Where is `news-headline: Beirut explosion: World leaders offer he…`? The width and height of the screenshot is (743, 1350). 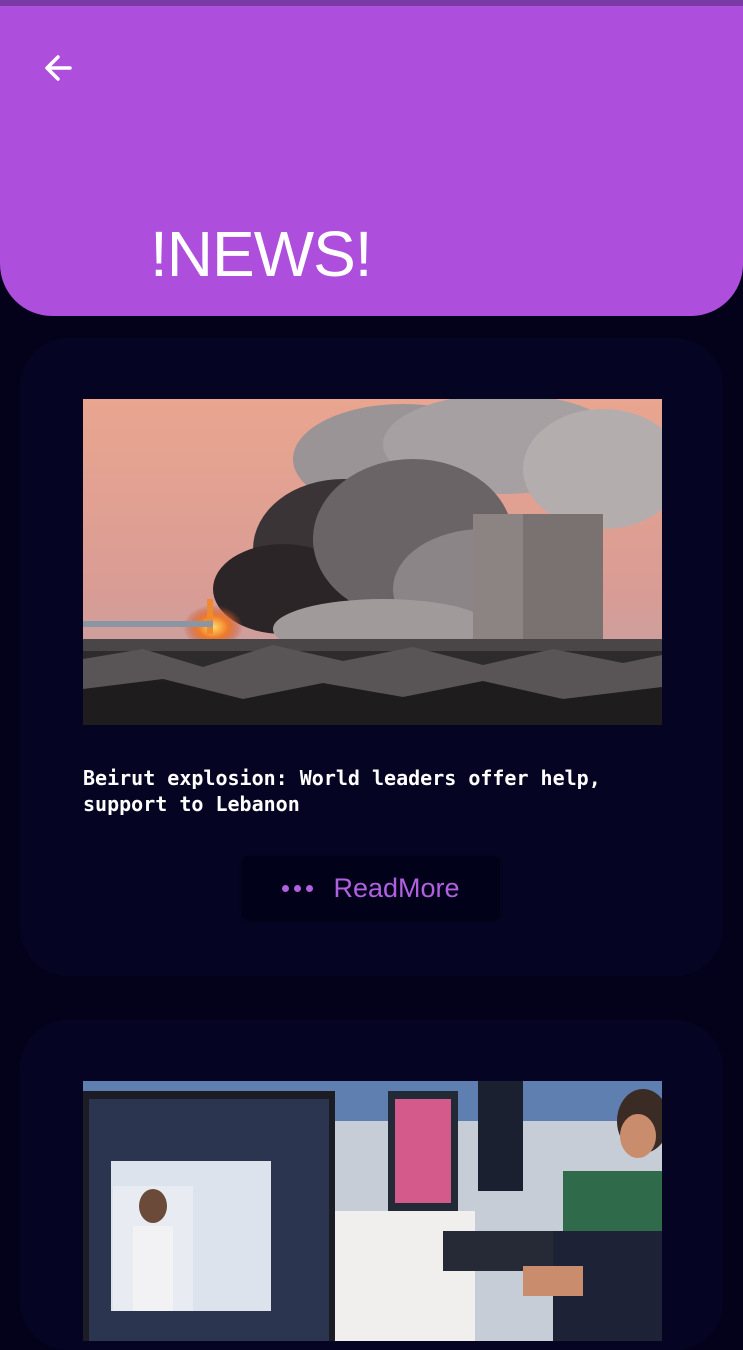 news-headline: Beirut explosion: World leaders offer he… is located at coordinates (373, 791).